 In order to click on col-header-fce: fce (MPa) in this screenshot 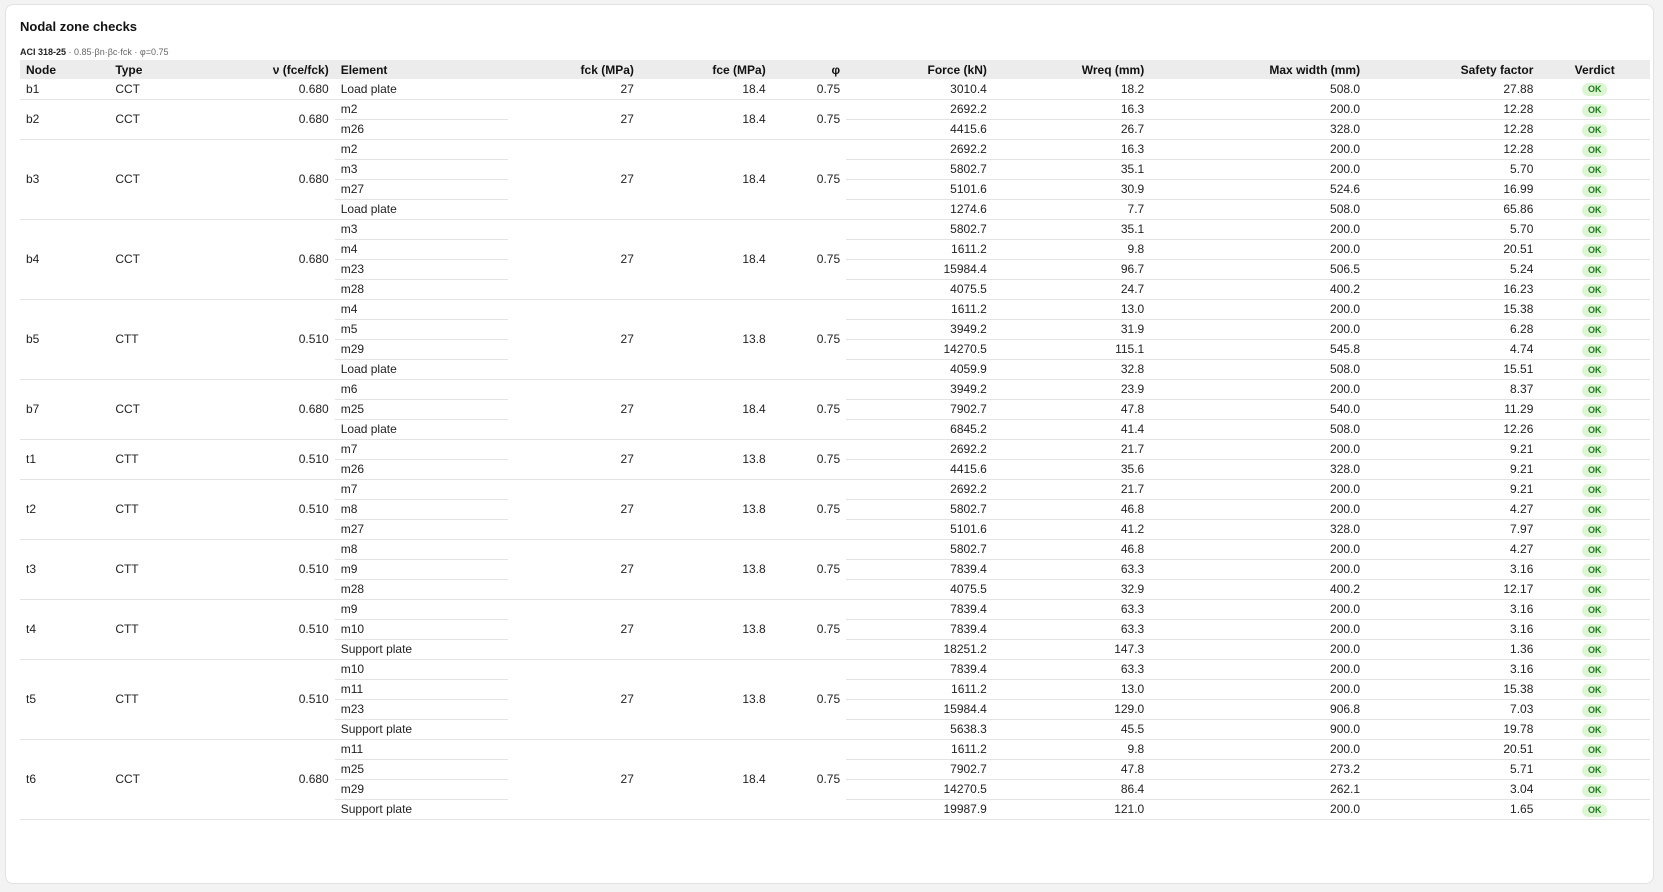, I will do `click(705, 69)`.